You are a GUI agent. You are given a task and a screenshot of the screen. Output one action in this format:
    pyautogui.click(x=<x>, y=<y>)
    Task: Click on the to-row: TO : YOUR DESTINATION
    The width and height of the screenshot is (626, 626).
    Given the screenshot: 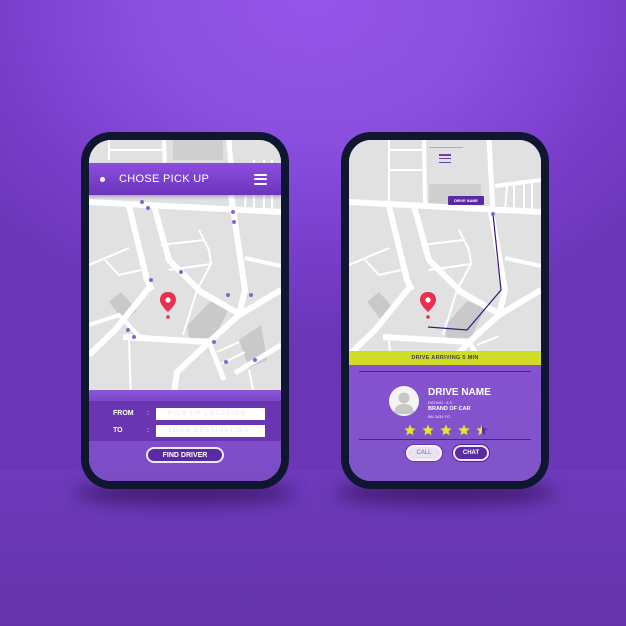 What is the action you would take?
    pyautogui.click(x=185, y=430)
    